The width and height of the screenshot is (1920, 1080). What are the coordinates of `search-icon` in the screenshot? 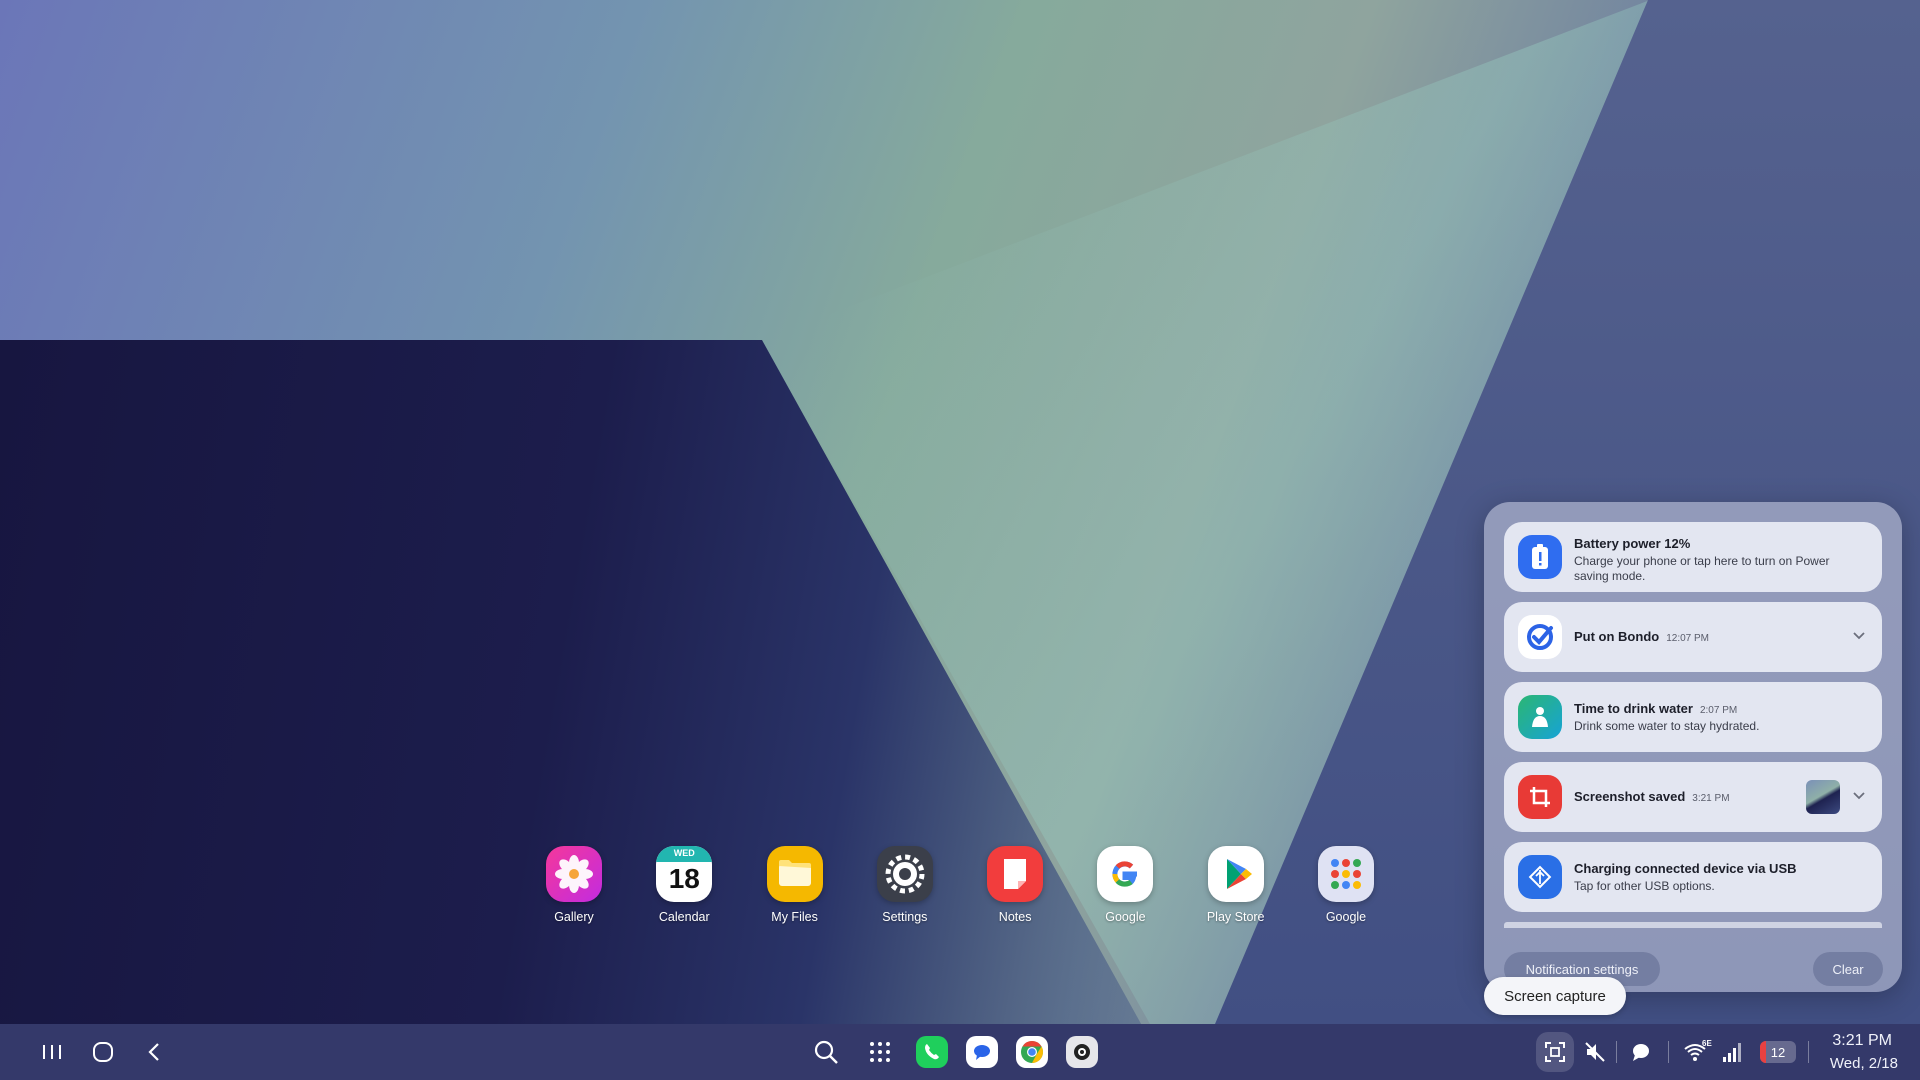 It's located at (826, 1052).